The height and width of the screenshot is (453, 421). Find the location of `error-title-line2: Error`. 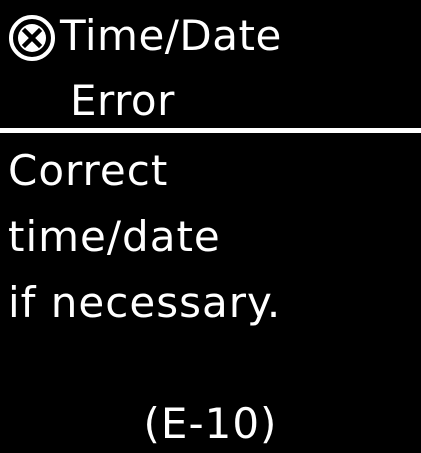

error-title-line2: Error is located at coordinates (122, 100).